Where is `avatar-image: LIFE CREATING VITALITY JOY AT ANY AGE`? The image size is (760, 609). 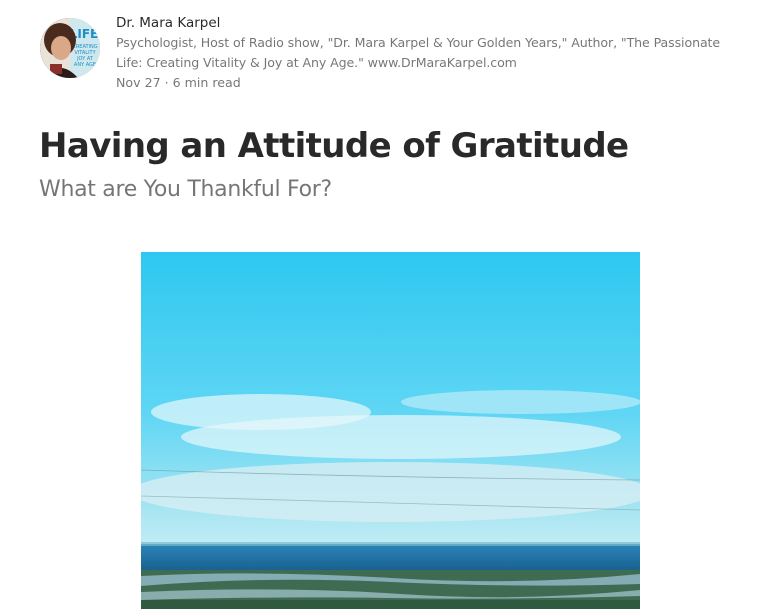 avatar-image: LIFE CREATING VITALITY JOY AT ANY AGE is located at coordinates (70, 48).